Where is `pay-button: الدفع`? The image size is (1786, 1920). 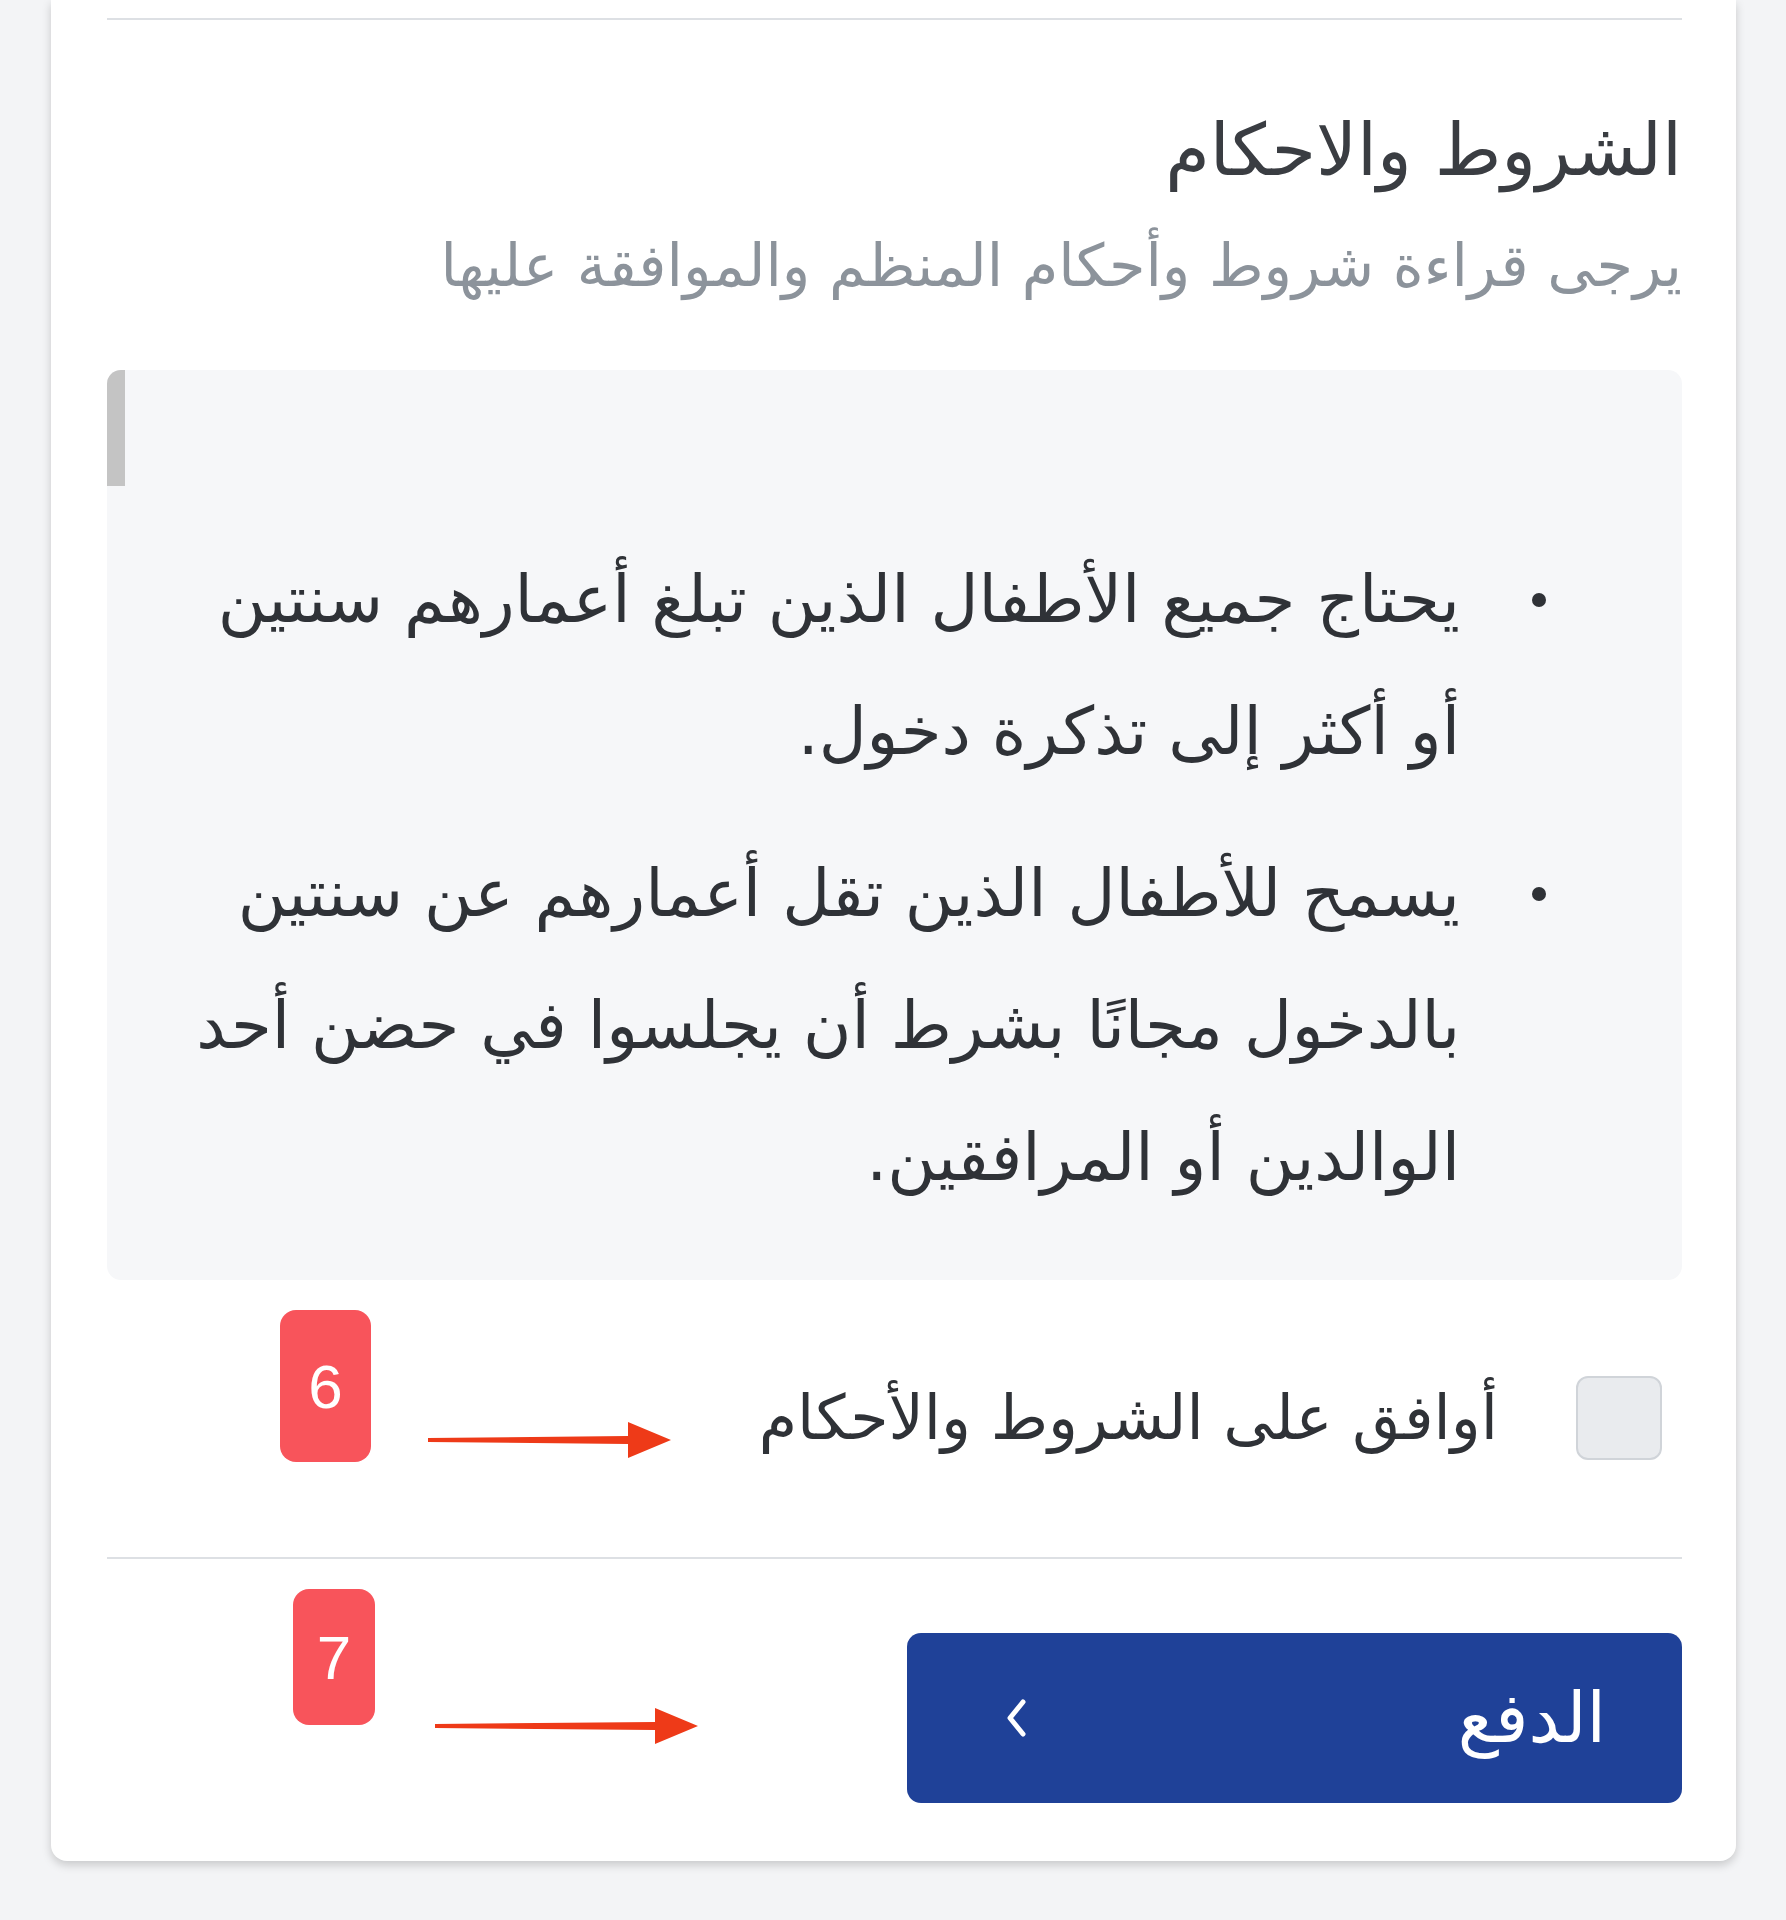
pay-button: الدفع is located at coordinates (1294, 1718).